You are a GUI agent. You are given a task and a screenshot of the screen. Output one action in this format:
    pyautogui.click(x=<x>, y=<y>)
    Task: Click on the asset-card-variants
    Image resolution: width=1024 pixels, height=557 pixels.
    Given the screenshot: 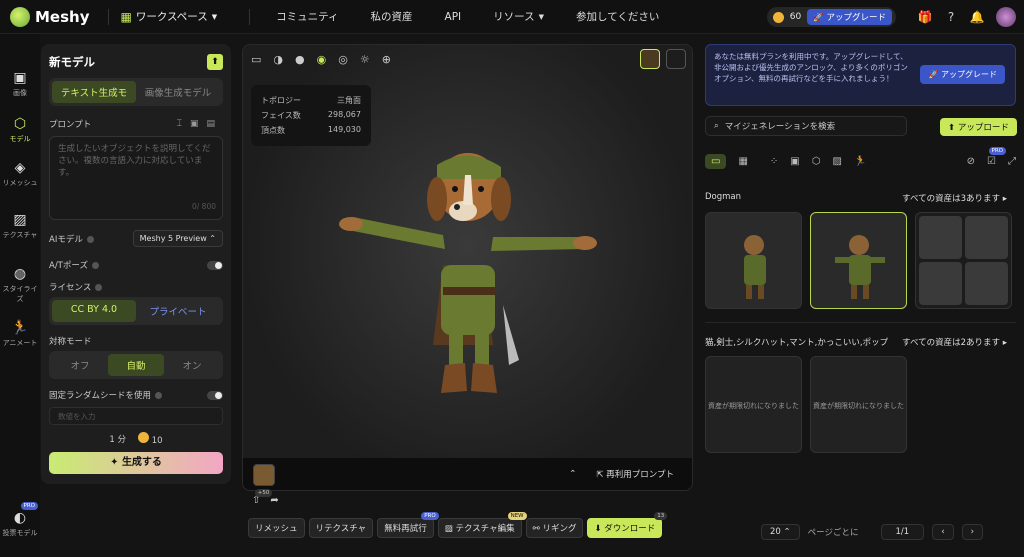 What is the action you would take?
    pyautogui.click(x=963, y=260)
    